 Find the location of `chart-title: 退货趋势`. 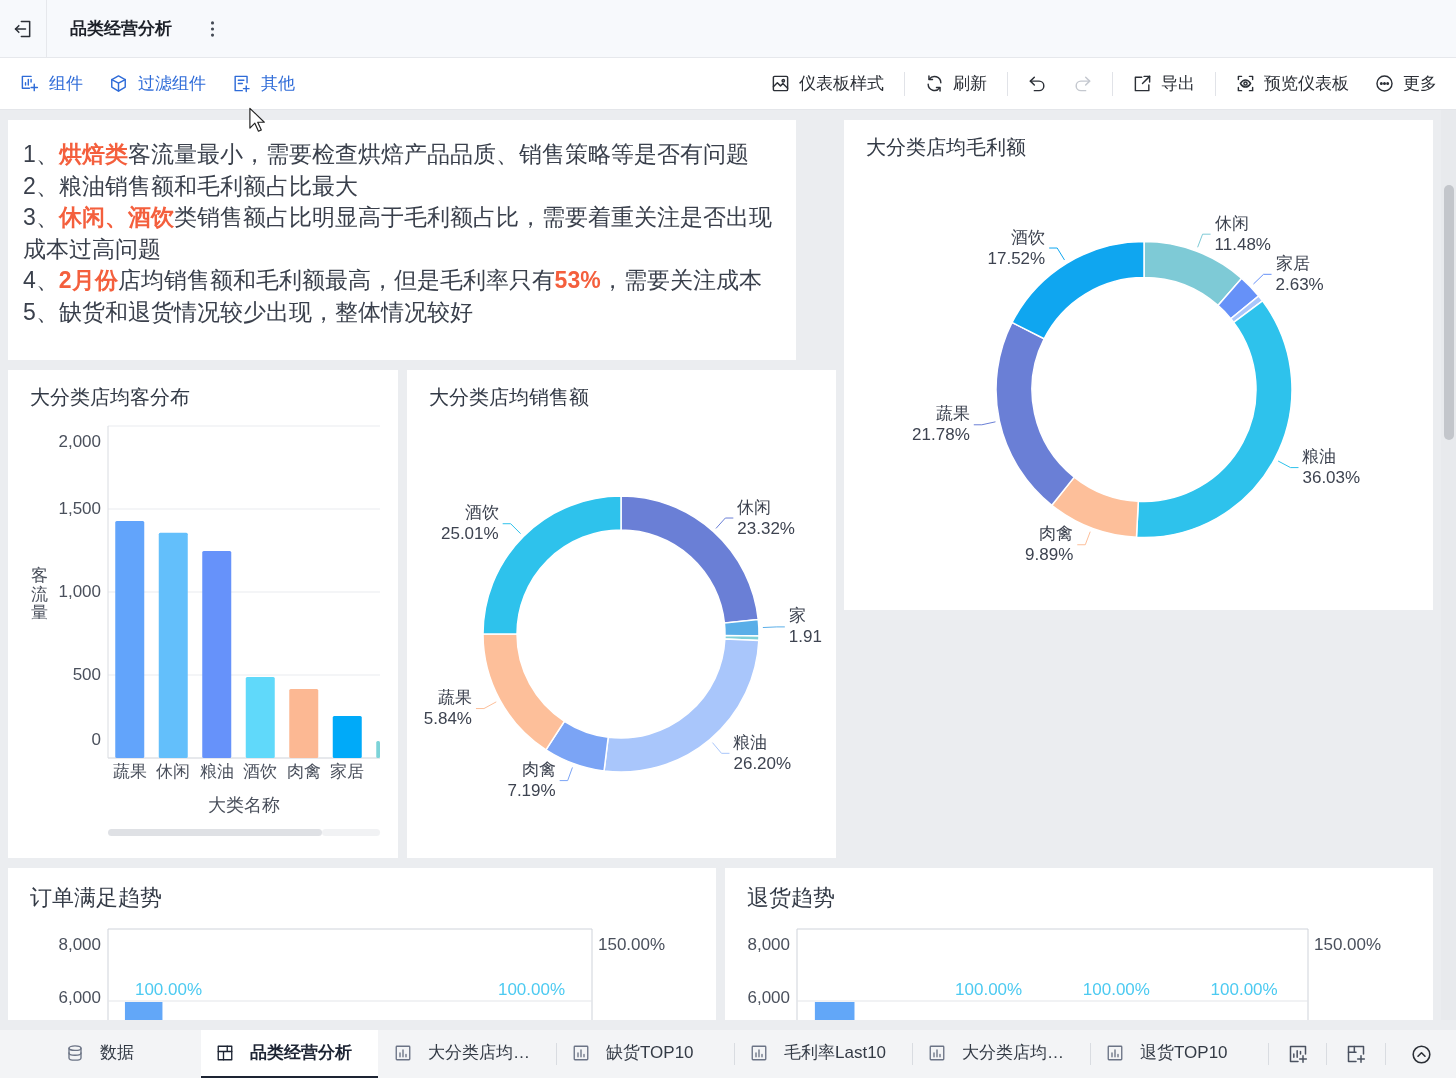

chart-title: 退货趋势 is located at coordinates (791, 898).